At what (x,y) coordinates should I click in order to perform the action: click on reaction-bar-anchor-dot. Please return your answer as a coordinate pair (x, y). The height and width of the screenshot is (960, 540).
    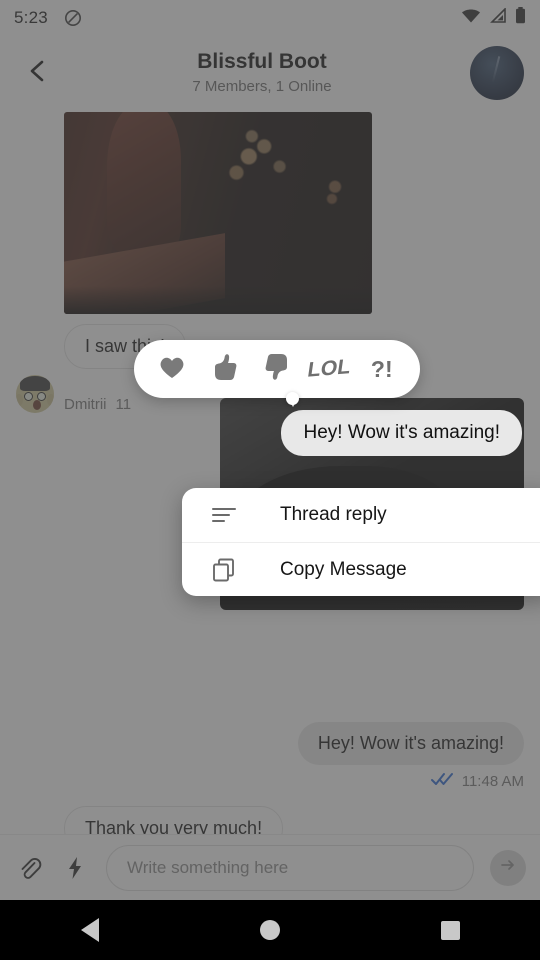
    Looking at the image, I should click on (292, 398).